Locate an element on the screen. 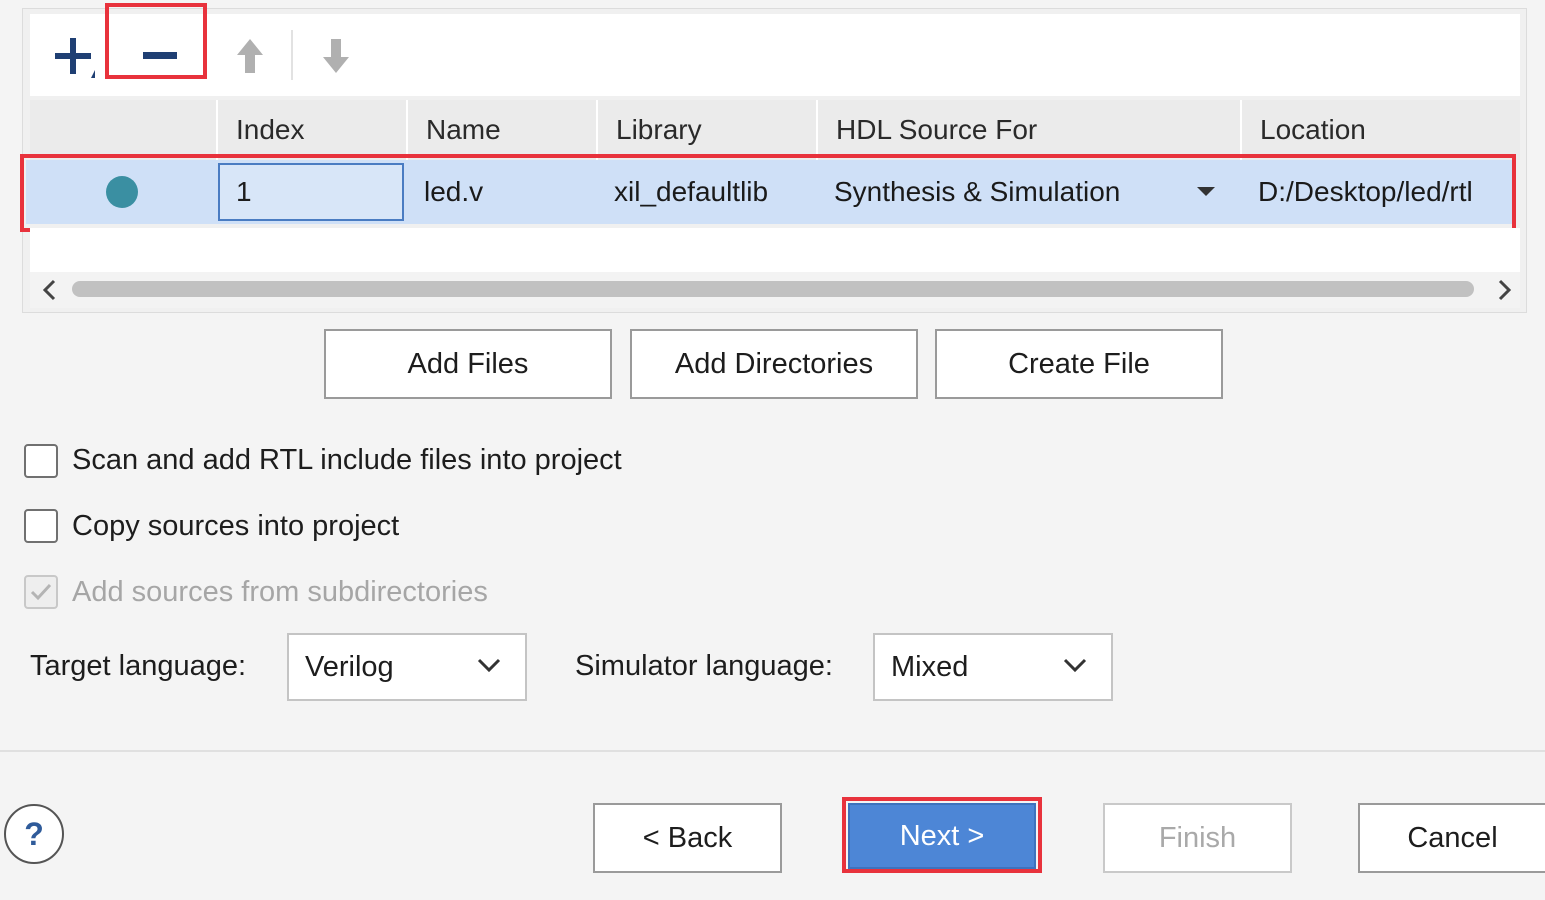  plus-icon is located at coordinates (75, 58).